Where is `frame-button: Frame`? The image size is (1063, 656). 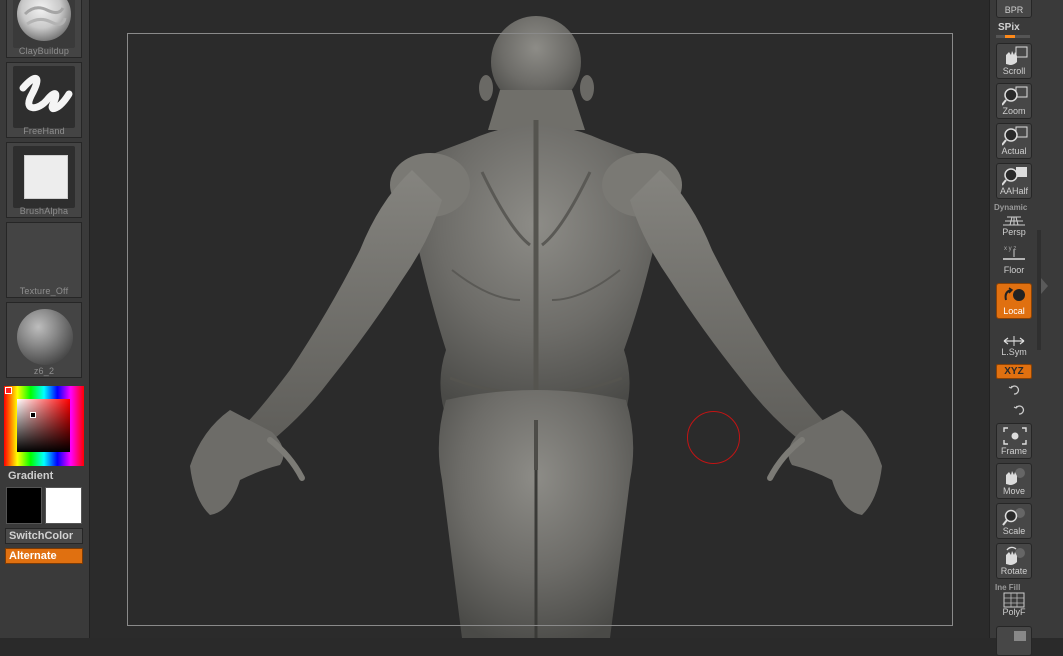
frame-button: Frame is located at coordinates (1014, 441).